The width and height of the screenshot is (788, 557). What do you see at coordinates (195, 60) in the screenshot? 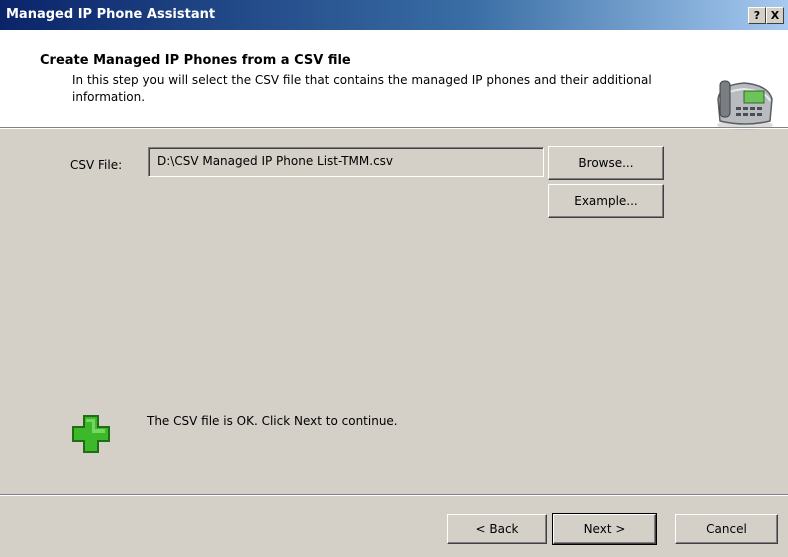
I see `step-title: Create Managed IP Phones from a CSV file` at bounding box center [195, 60].